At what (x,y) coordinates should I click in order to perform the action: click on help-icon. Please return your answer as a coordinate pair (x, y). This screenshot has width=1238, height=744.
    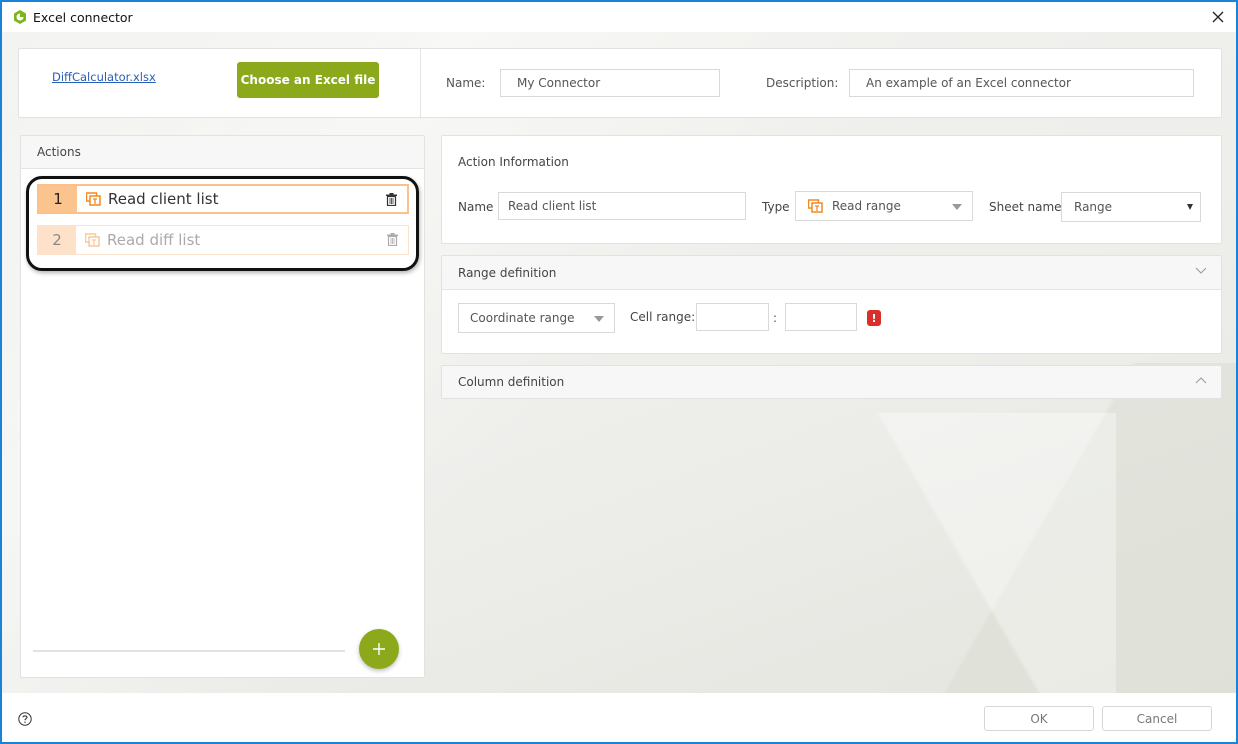
    Looking at the image, I should click on (25, 719).